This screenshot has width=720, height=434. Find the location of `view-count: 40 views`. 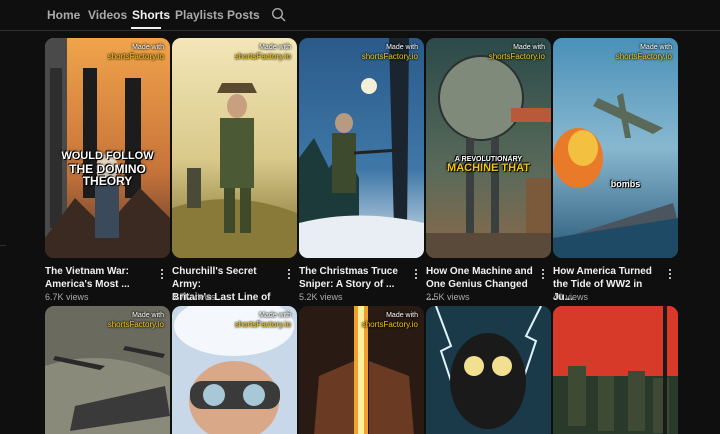

view-count: 40 views is located at coordinates (571, 297).